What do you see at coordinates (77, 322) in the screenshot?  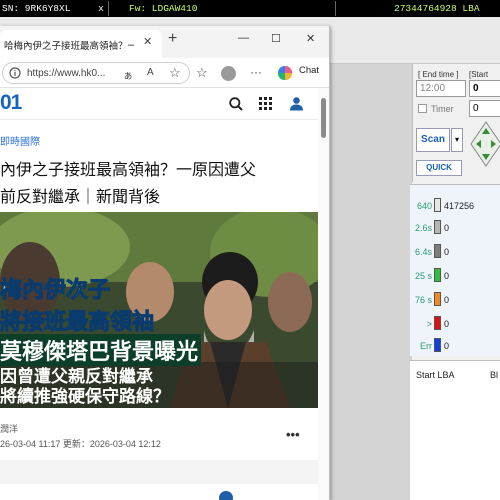 I see `image-caption-line-2: 將接班最高領袖` at bounding box center [77, 322].